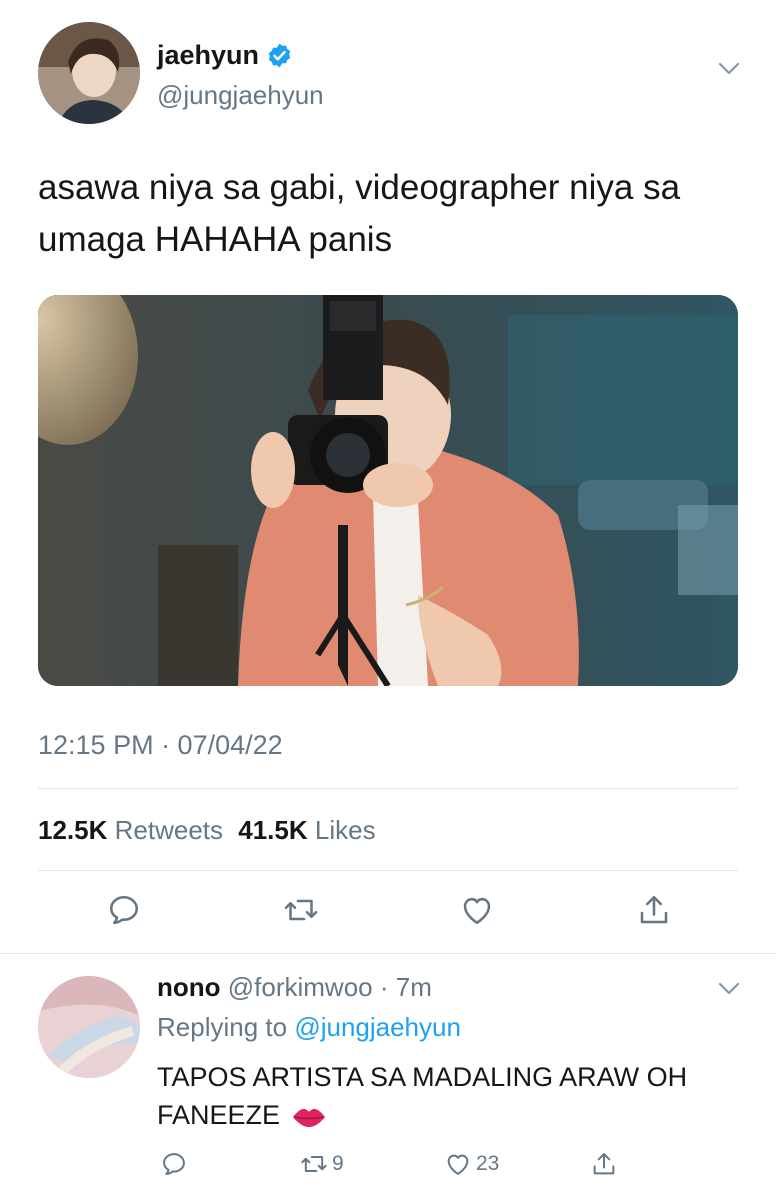 This screenshot has width=776, height=1200. I want to click on reply-retweet-button: 9, so click(322, 1164).